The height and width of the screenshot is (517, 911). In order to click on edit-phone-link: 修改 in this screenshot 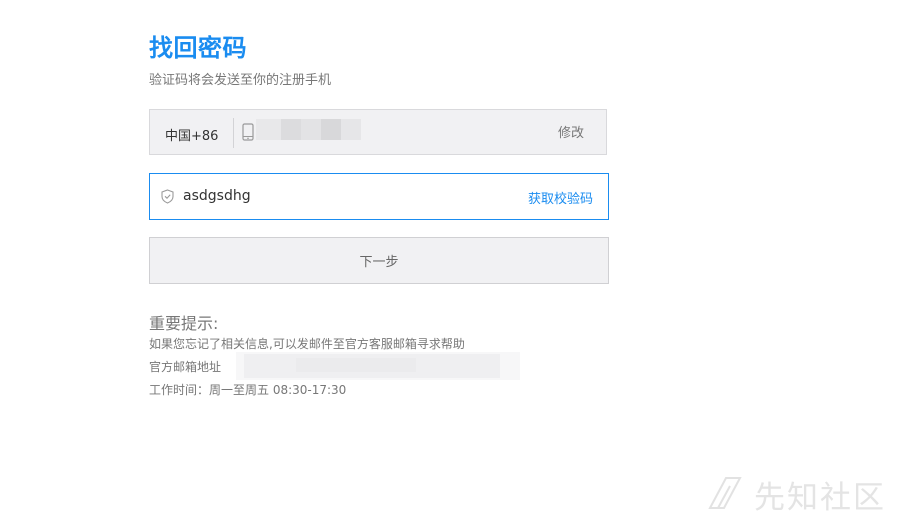, I will do `click(571, 131)`.